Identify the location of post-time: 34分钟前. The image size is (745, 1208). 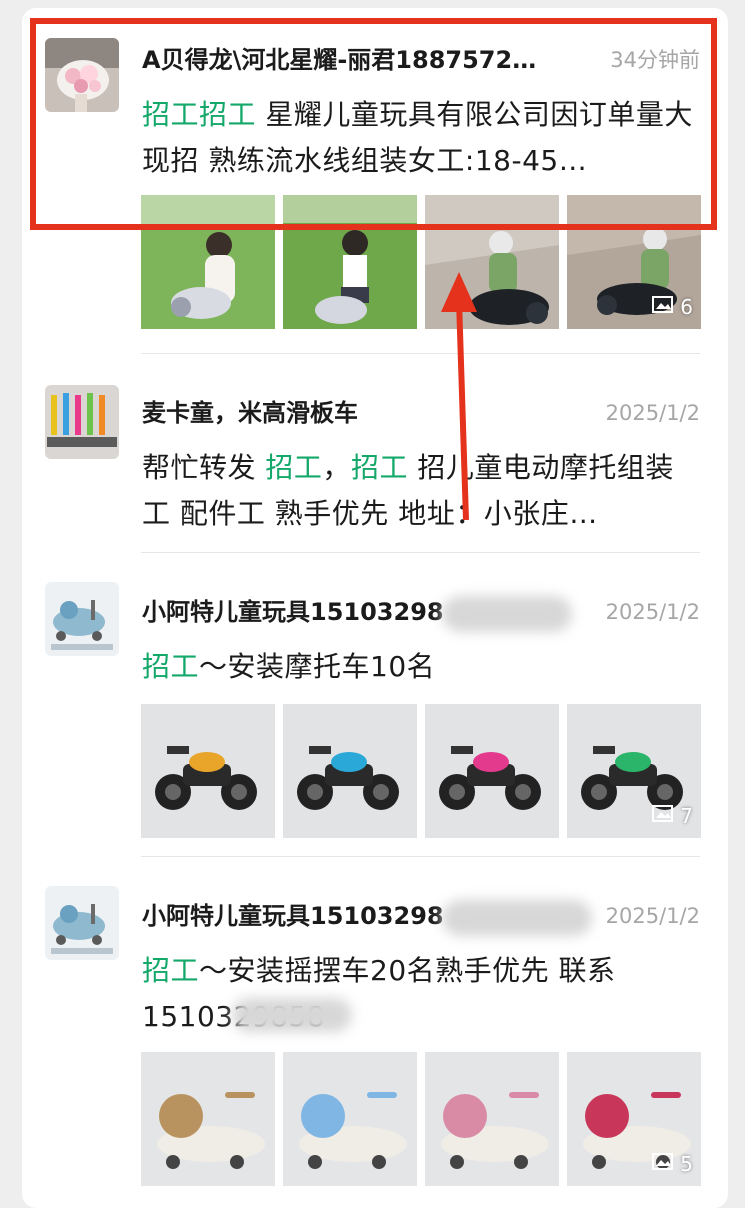
(655, 60).